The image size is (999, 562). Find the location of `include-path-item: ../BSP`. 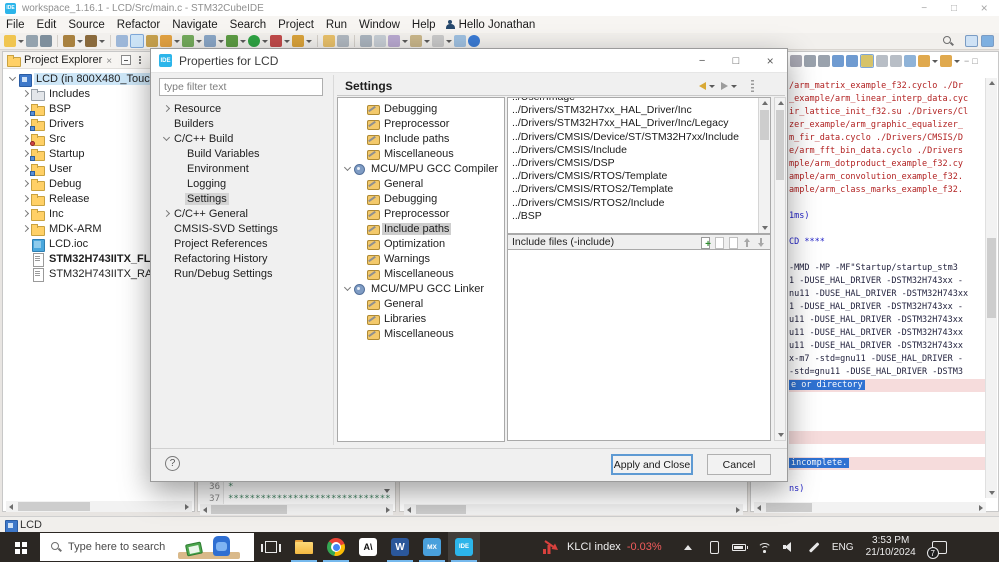

include-path-item: ../BSP is located at coordinates (632, 216).